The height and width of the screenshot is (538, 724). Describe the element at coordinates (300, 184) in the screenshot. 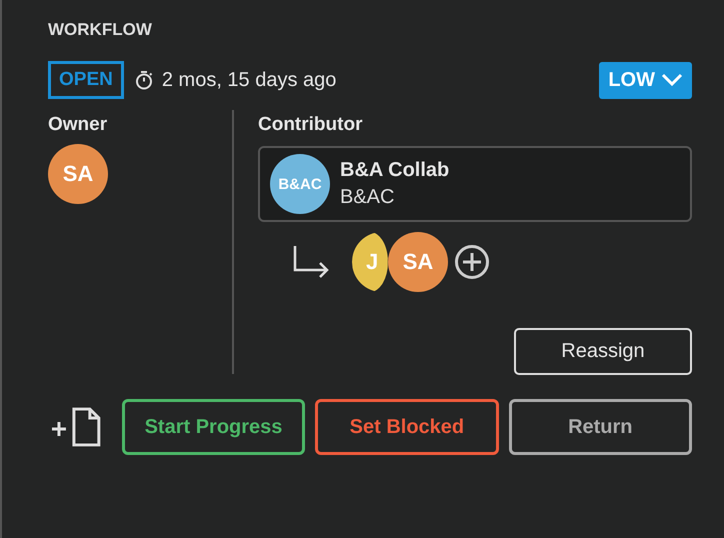

I see `group-avatar: B&AC` at that location.